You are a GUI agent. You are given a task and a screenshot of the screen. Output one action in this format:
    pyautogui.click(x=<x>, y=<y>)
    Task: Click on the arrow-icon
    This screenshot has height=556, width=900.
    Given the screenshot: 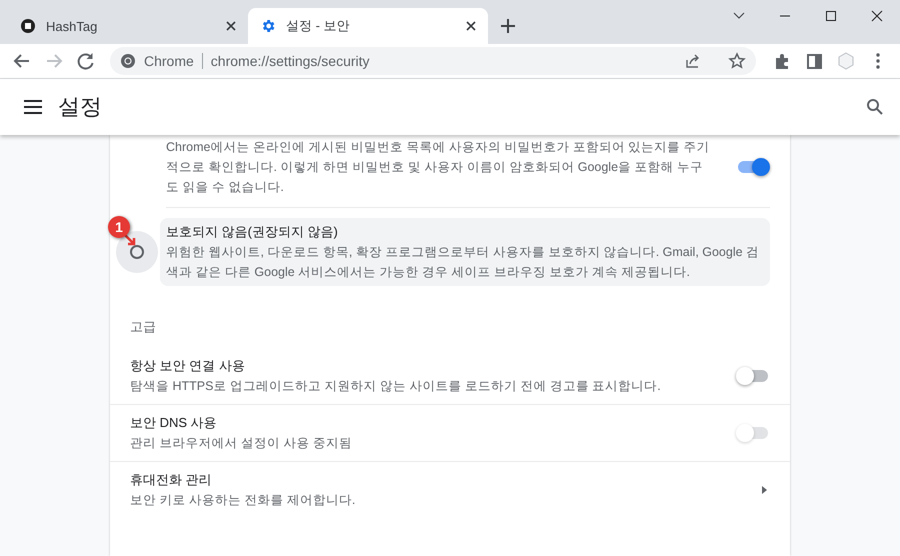 What is the action you would take?
    pyautogui.click(x=130, y=240)
    